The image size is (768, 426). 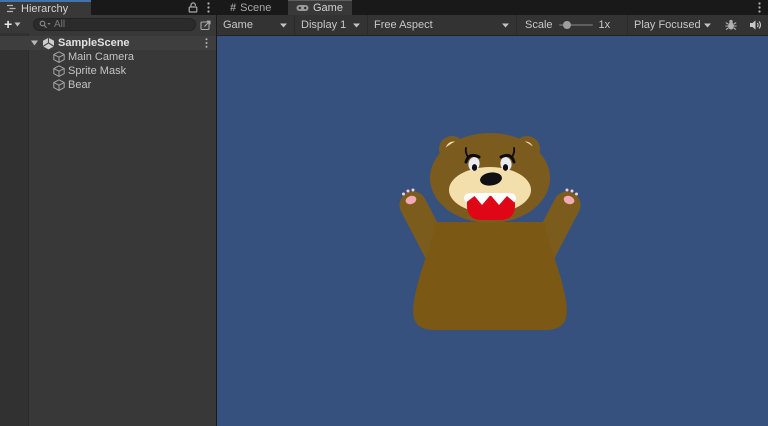 What do you see at coordinates (8, 24) in the screenshot?
I see `plus-icon: +` at bounding box center [8, 24].